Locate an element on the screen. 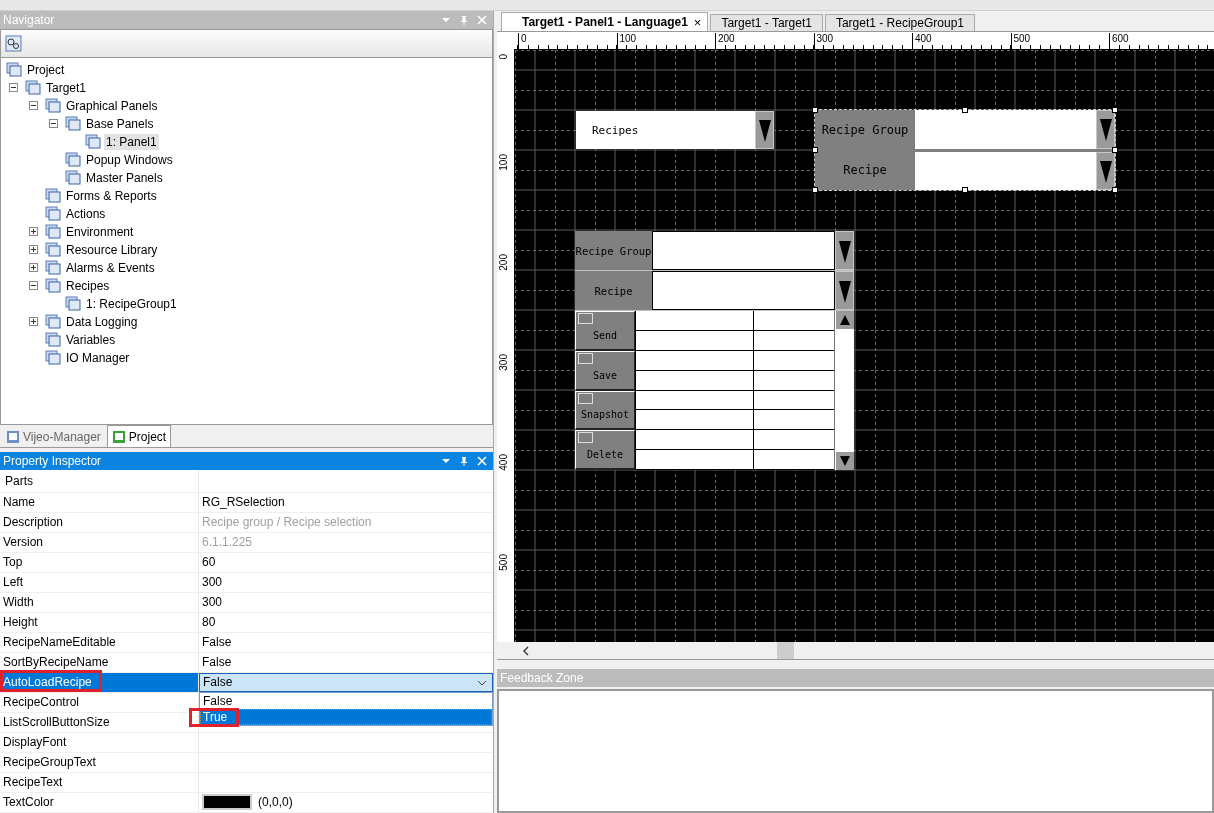 The height and width of the screenshot is (813, 1214). property-name: Height is located at coordinates (99, 622).